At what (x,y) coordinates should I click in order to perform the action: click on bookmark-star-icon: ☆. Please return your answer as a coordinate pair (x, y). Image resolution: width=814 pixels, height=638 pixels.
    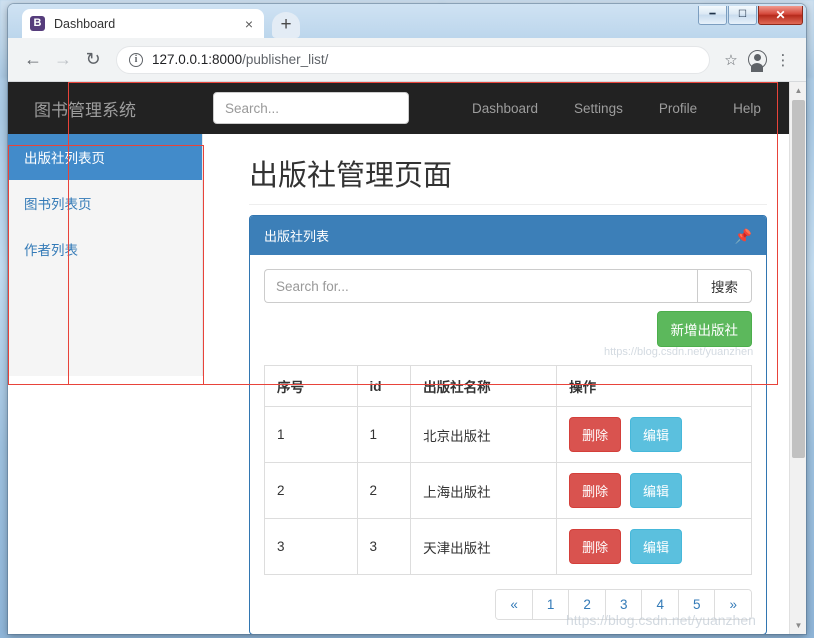
    Looking at the image, I should click on (731, 60).